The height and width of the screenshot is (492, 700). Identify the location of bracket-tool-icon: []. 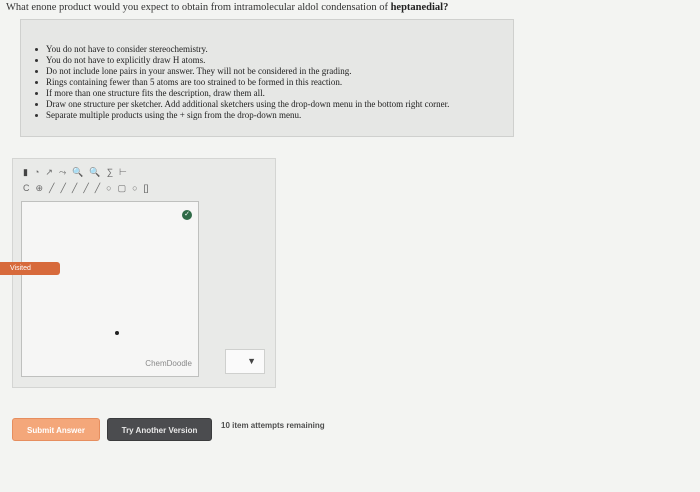
(146, 188).